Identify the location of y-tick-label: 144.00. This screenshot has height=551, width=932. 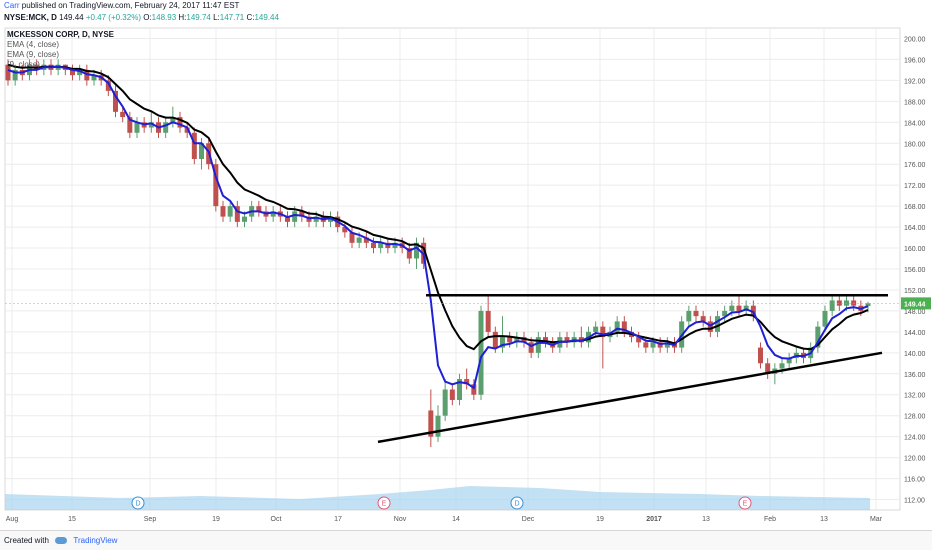
(915, 333).